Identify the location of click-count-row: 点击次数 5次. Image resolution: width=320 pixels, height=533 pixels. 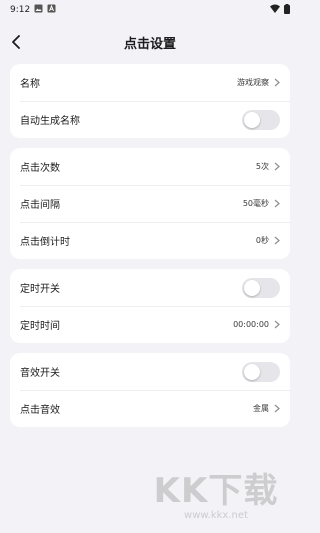
(150, 166).